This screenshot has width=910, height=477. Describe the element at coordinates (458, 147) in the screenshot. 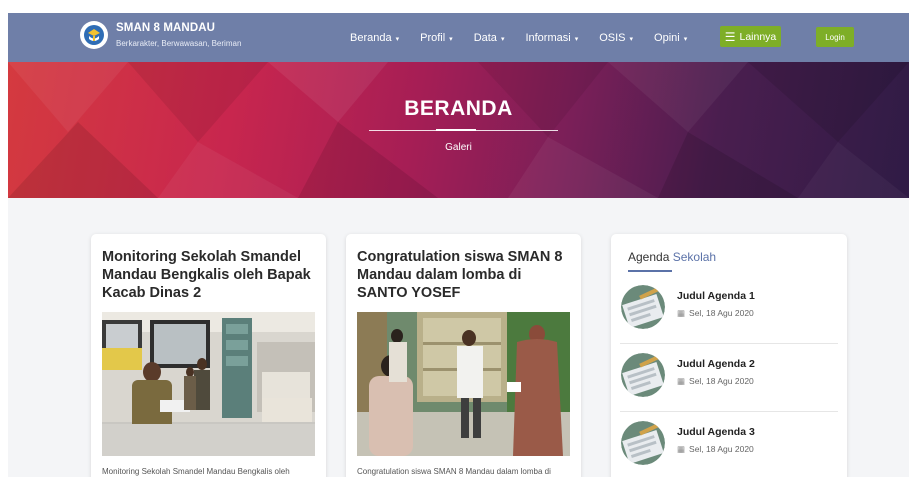

I see `breadcrumb: Galeri` at that location.